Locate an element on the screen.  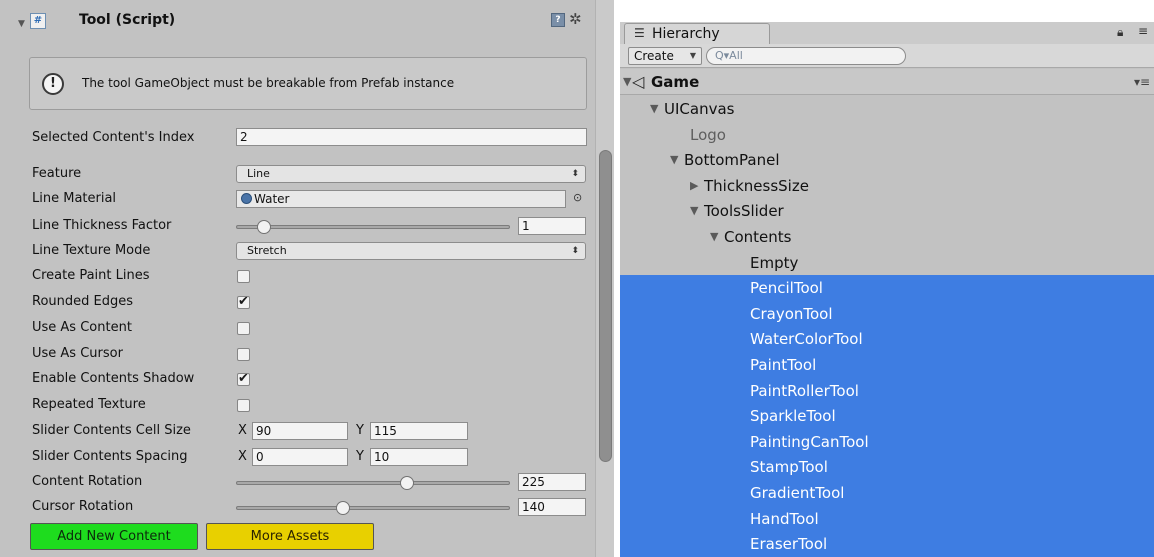
spacing-x-field: 0 is located at coordinates (300, 457).